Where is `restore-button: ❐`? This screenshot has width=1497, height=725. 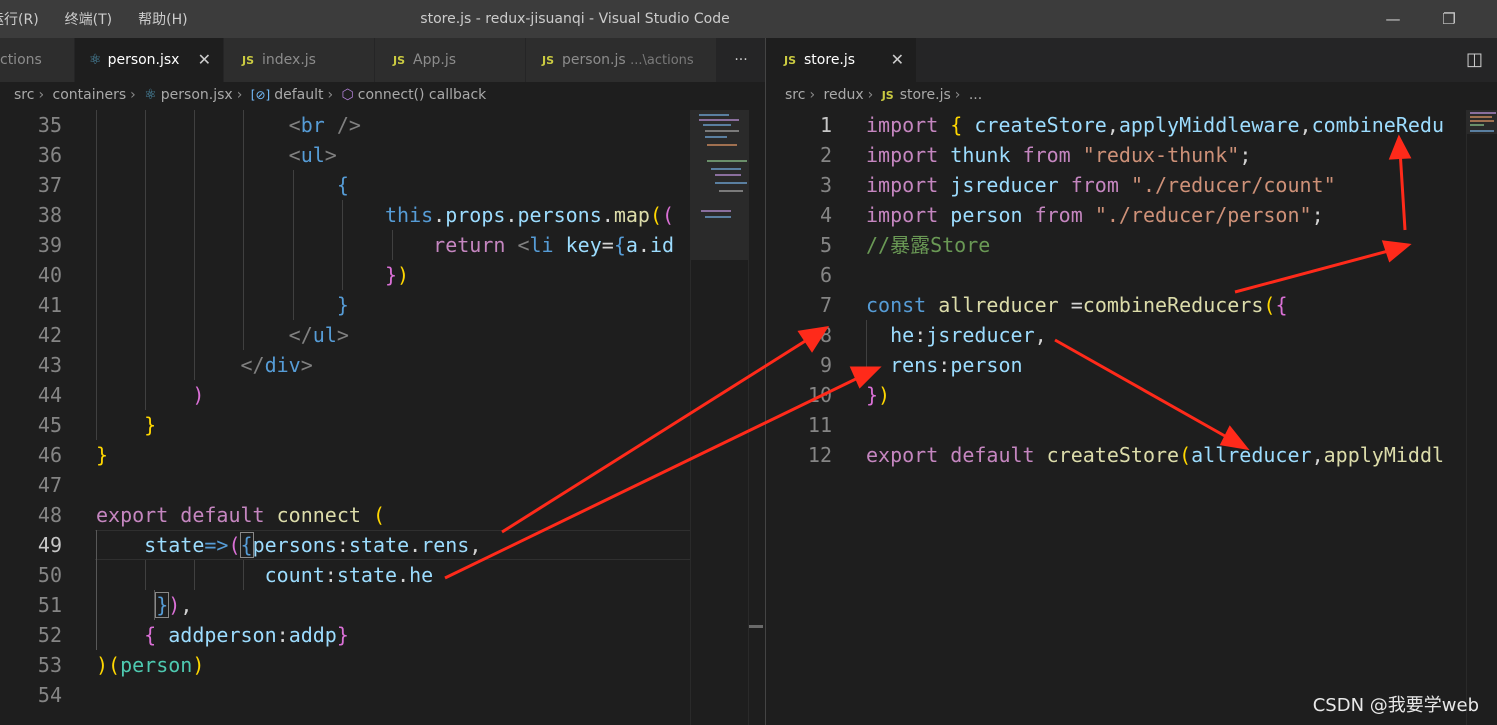
restore-button: ❐ is located at coordinates (1449, 19).